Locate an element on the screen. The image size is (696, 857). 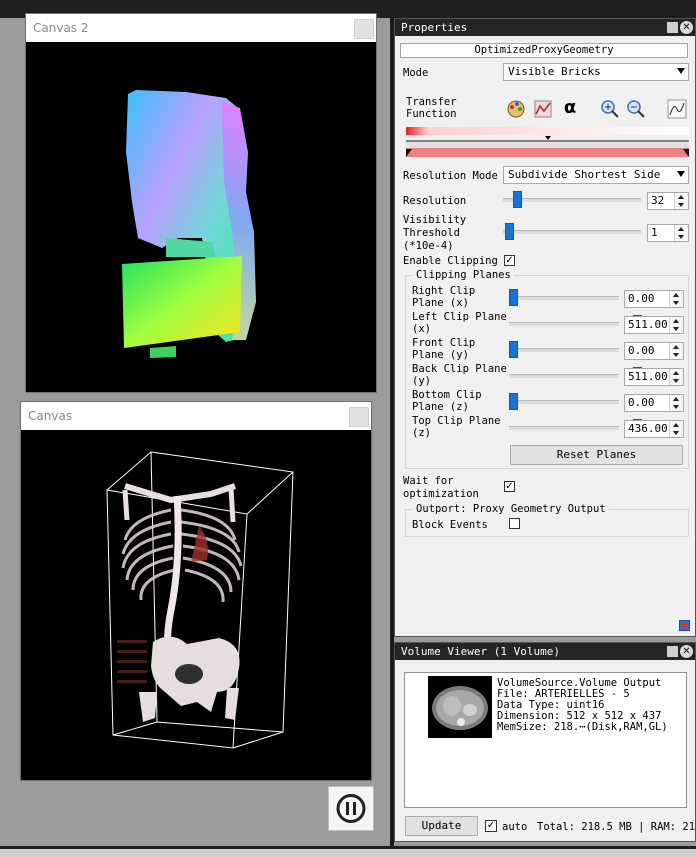
processor-name-box: OptimizedProxyGeometry is located at coordinates (544, 50).